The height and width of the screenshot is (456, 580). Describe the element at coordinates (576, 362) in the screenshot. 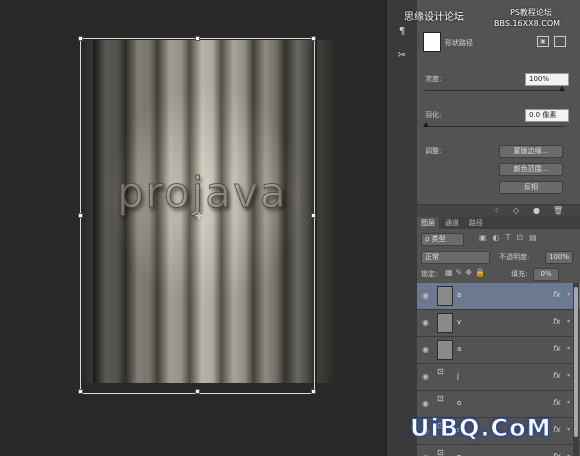

I see `scrollbar-thumb` at that location.